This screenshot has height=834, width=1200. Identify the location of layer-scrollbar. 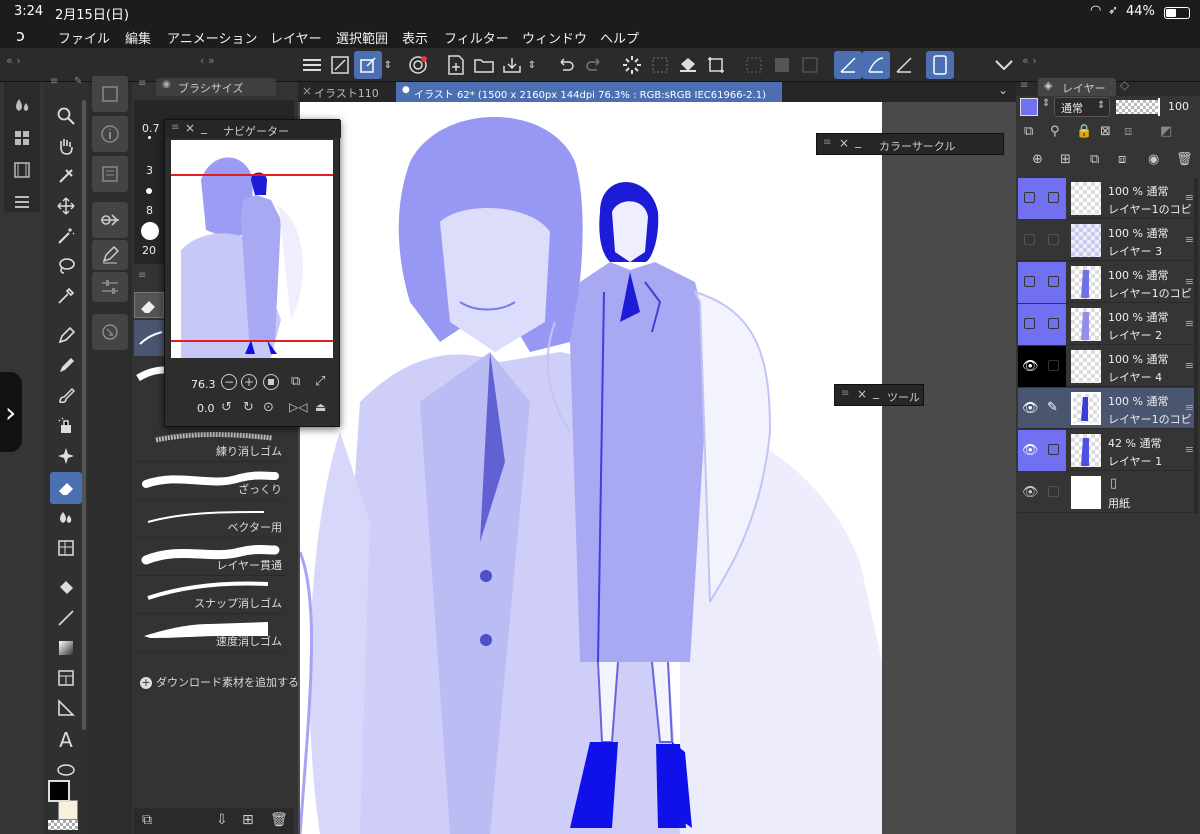
(1196, 346).